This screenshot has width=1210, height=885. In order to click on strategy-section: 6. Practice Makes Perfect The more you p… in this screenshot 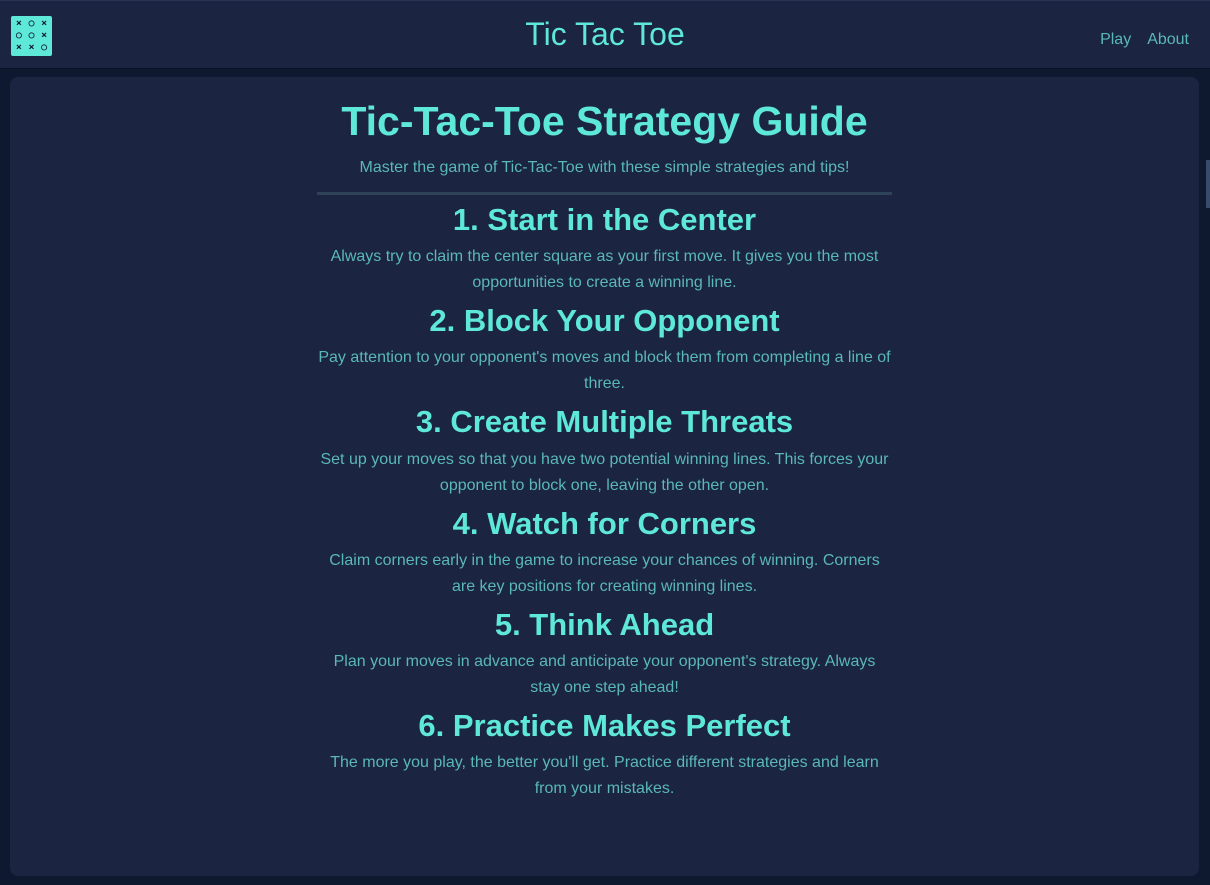, I will do `click(604, 754)`.